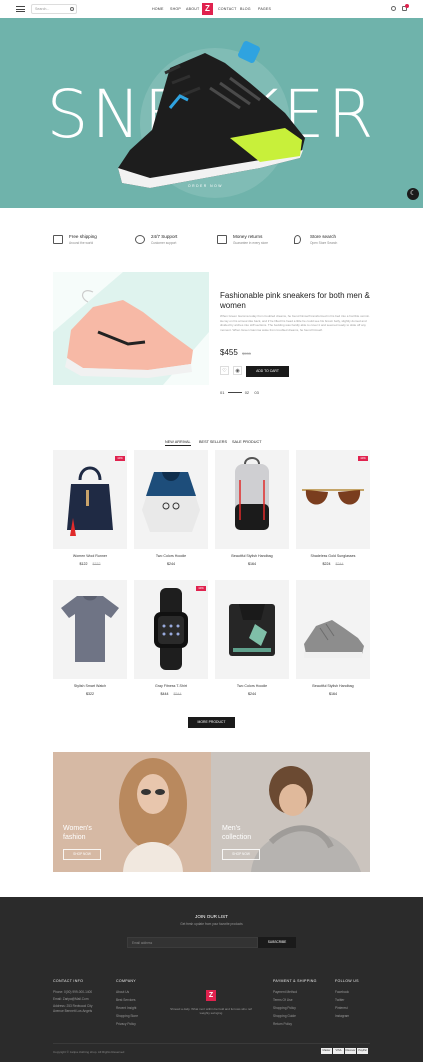  I want to click on tab-sale-product: SALE PRODUCT, so click(247, 442).